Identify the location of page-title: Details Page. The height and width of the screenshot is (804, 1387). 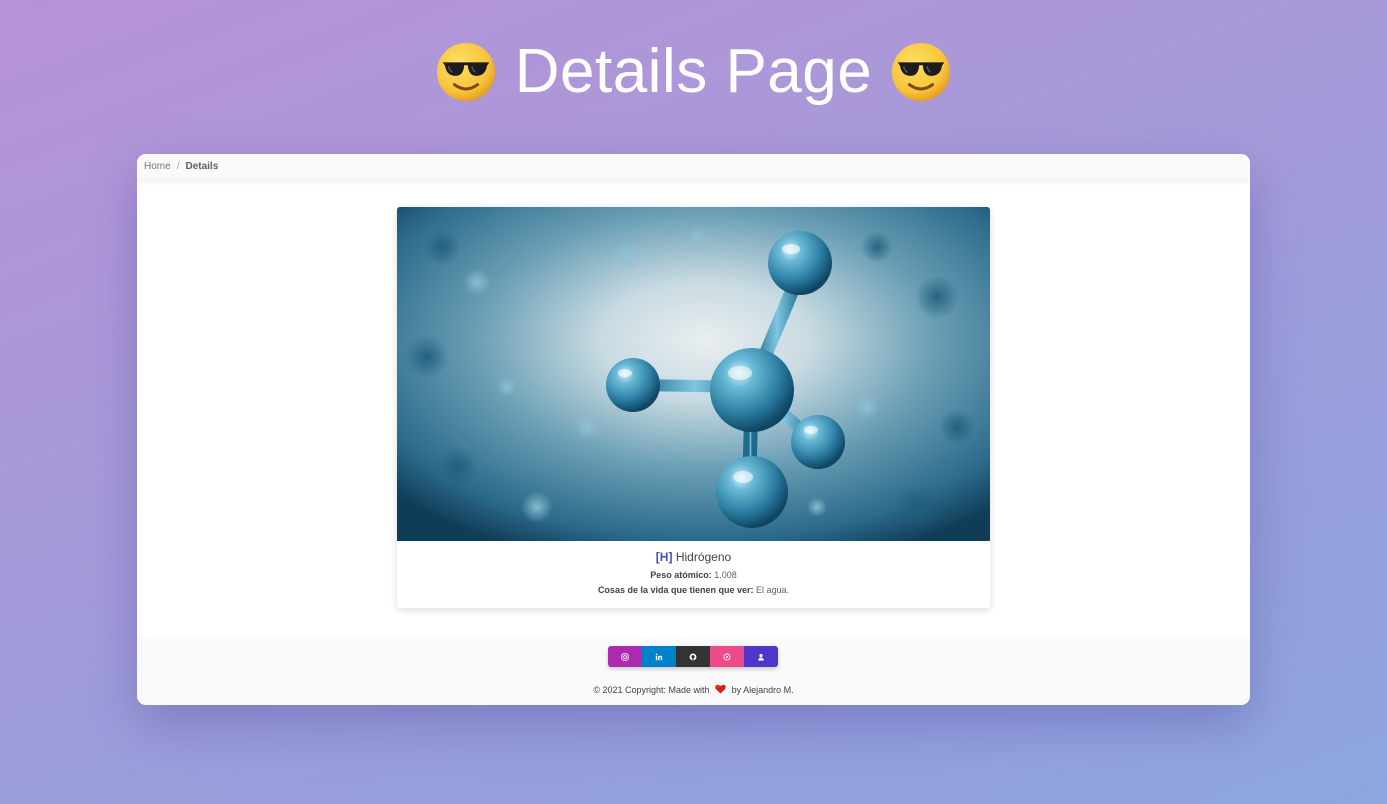
(693, 71).